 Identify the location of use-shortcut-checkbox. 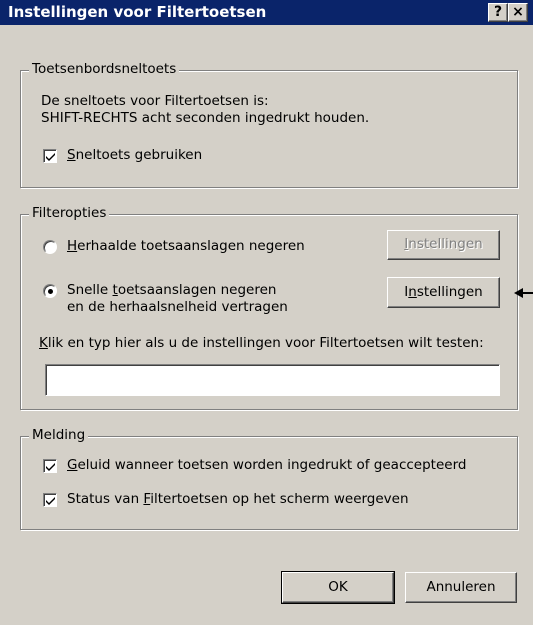
(50, 156).